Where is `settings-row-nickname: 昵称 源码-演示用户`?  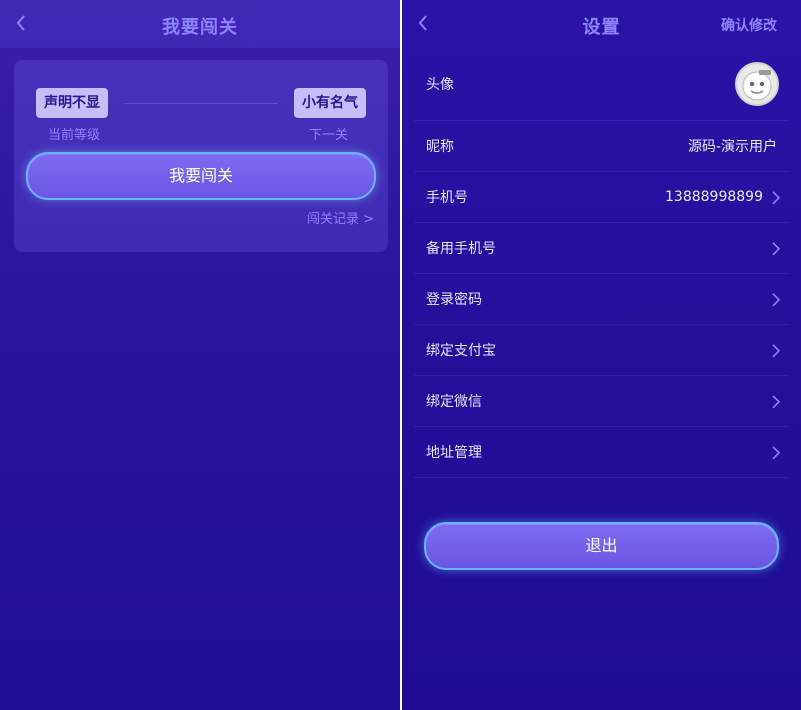
settings-row-nickname: 昵称 源码-演示用户 is located at coordinates (601, 146).